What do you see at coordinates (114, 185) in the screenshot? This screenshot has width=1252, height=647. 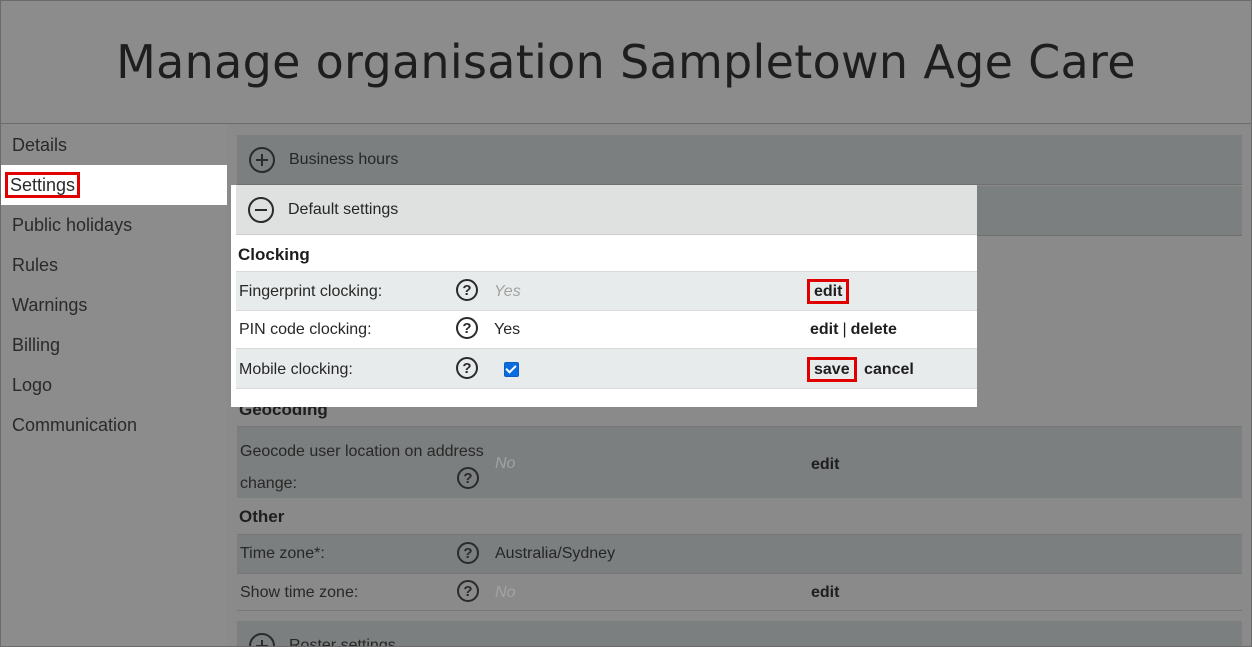 I see `sidebar-item-settings: Settings` at bounding box center [114, 185].